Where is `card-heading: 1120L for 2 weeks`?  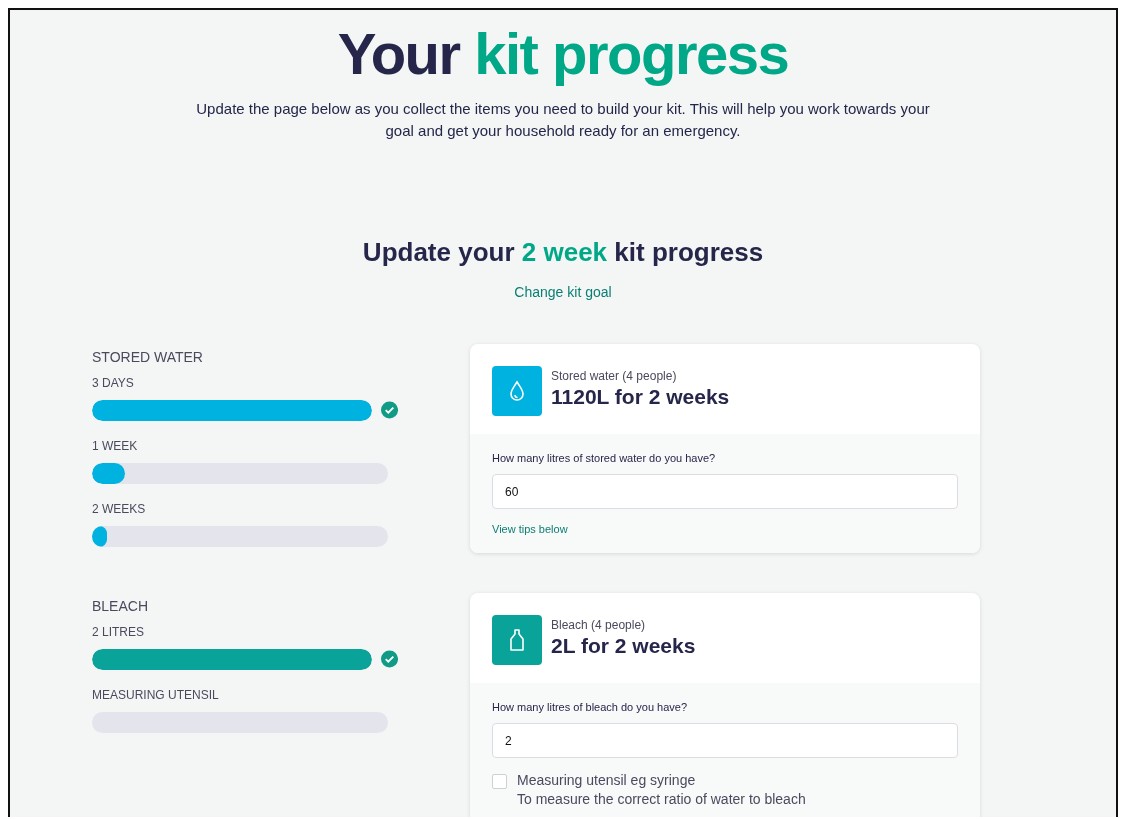
card-heading: 1120L for 2 weeks is located at coordinates (640, 397).